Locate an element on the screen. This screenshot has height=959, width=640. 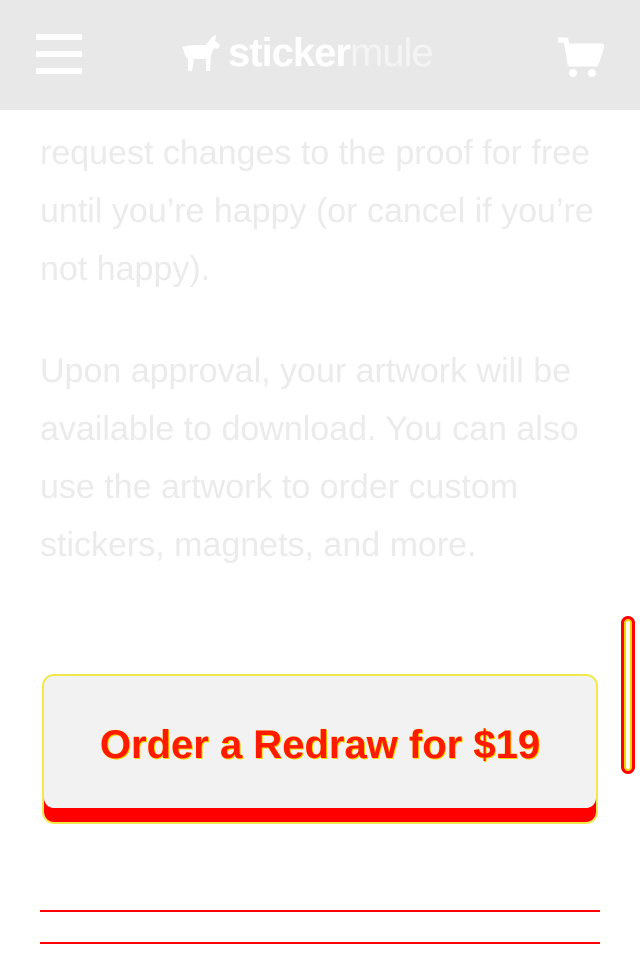
top-nav-bar: stickermule is located at coordinates (320, 55).